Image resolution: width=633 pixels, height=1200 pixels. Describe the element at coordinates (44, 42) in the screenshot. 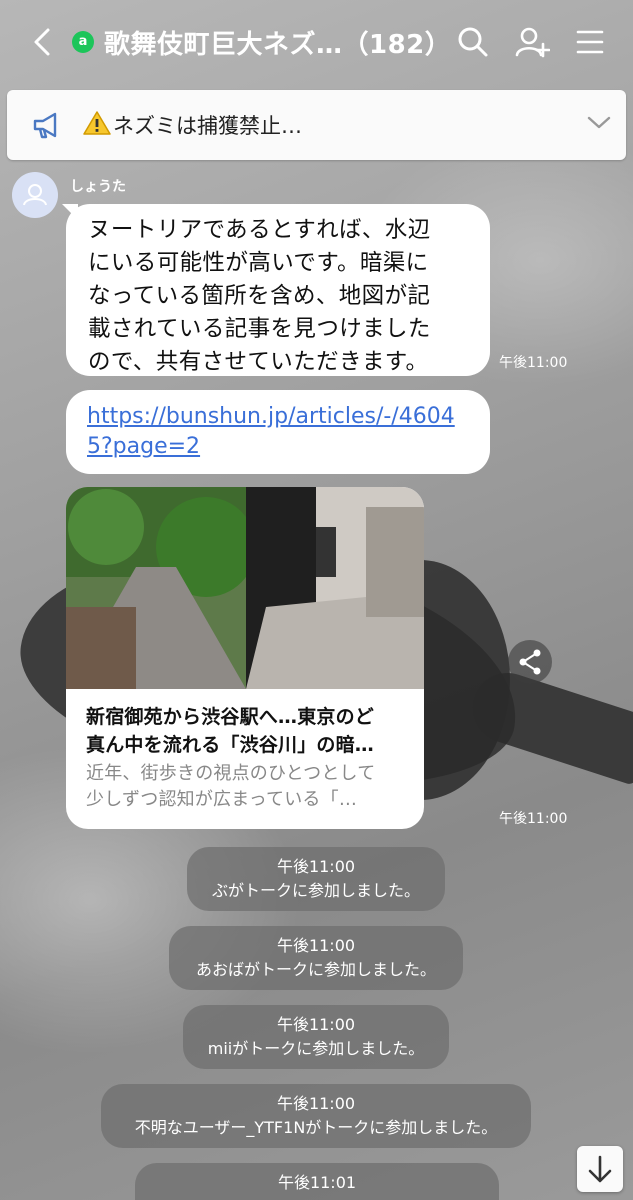

I see `back-arrow-icon` at that location.